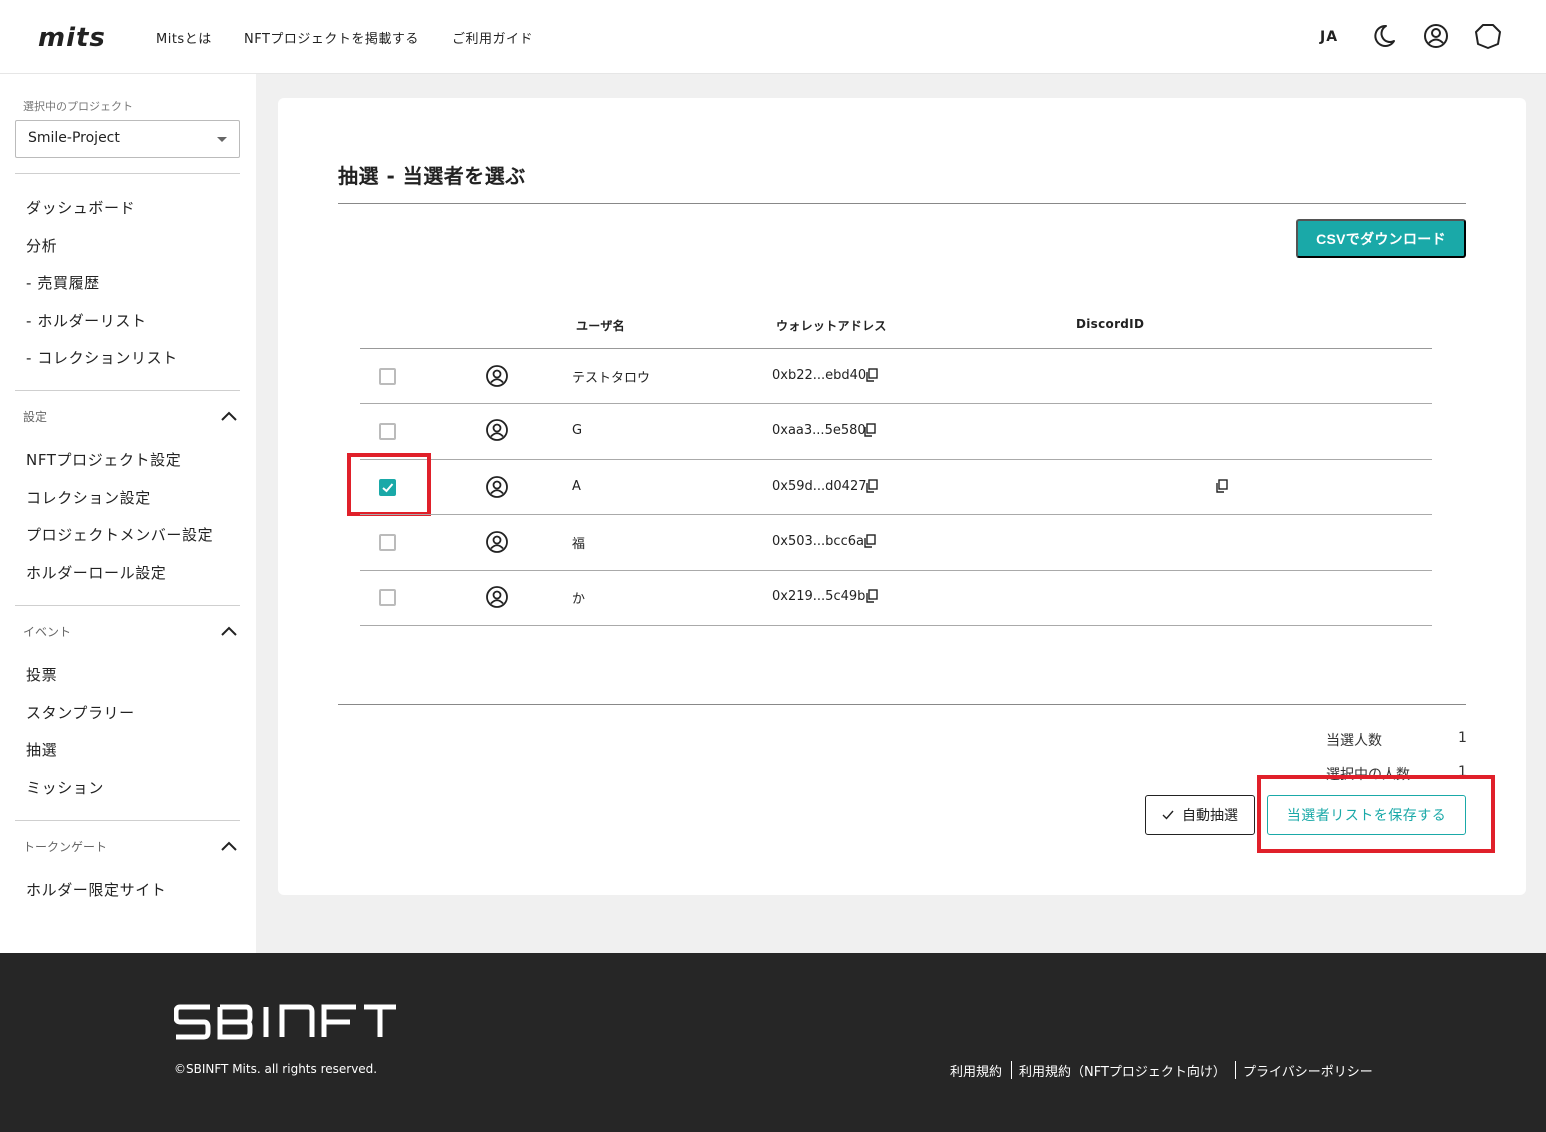 This screenshot has width=1546, height=1132. What do you see at coordinates (432, 176) in the screenshot?
I see `page-title: 抽選 - 当選者を選ぶ` at bounding box center [432, 176].